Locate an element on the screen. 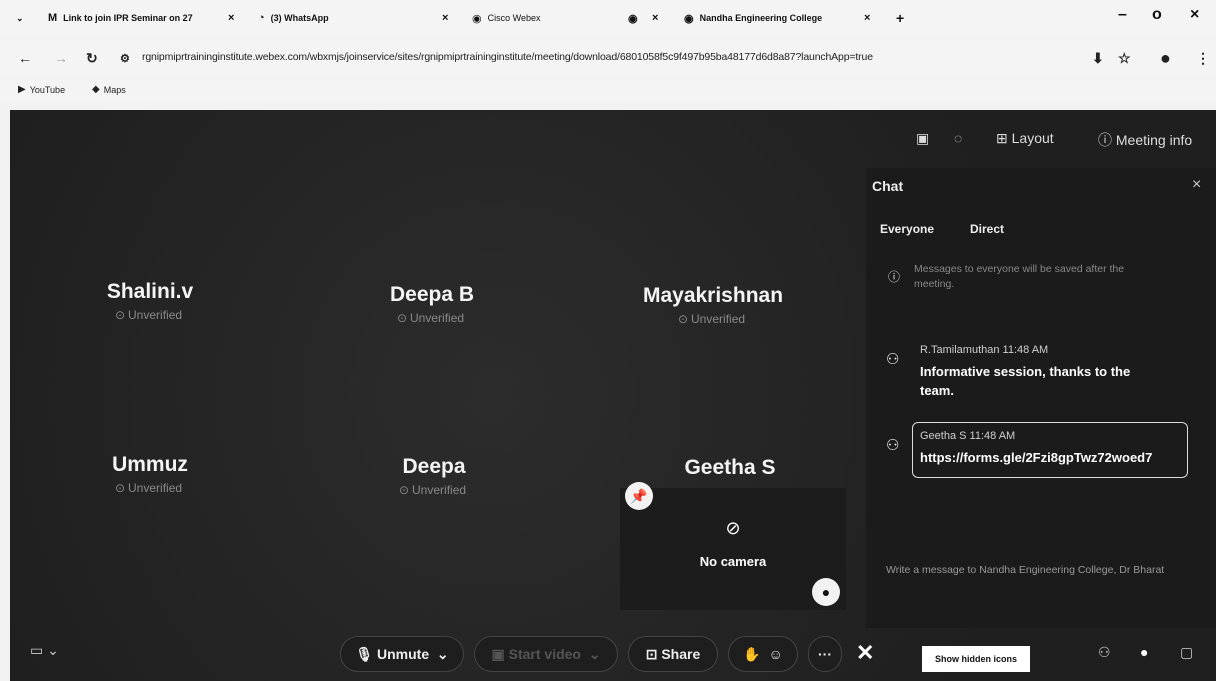 Image resolution: width=1216 pixels, height=681 pixels. more-options-button: ··· is located at coordinates (825, 654).